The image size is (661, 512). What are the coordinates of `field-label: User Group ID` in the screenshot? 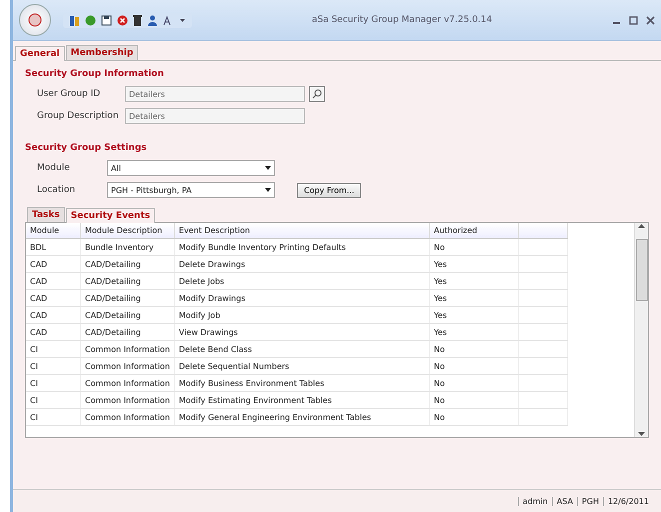 It's located at (69, 94).